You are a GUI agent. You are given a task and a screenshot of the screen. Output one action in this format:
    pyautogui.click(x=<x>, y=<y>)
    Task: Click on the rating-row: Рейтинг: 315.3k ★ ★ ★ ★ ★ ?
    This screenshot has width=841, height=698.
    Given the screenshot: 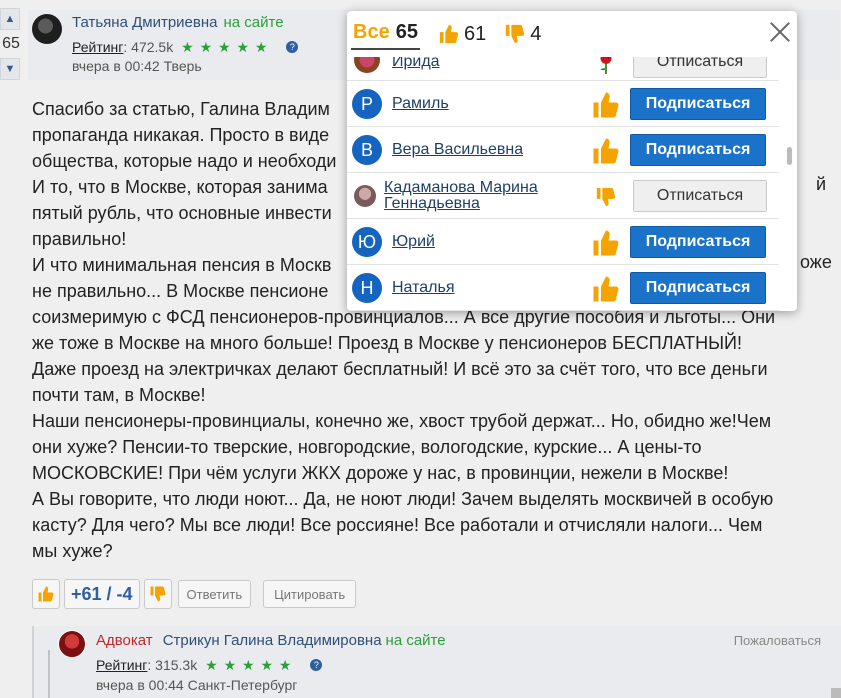 What is the action you would take?
    pyautogui.click(x=209, y=665)
    